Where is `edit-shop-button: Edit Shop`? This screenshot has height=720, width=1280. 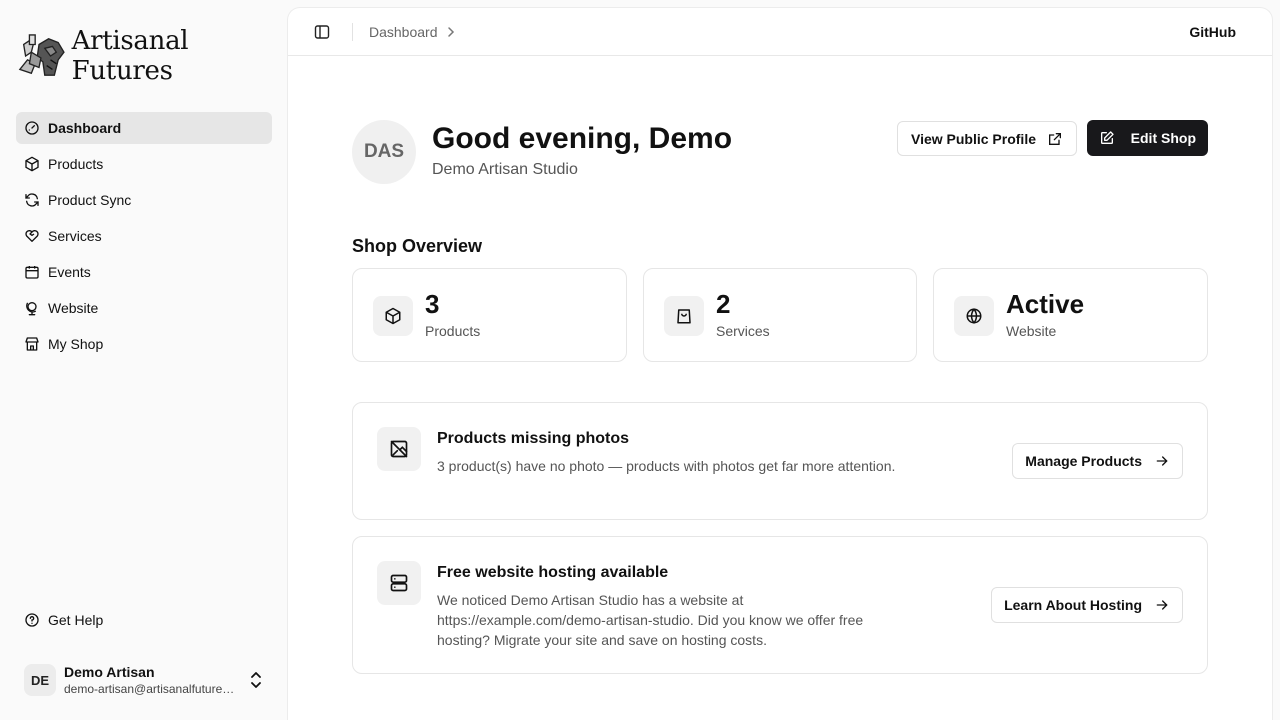
edit-shop-button: Edit Shop is located at coordinates (1147, 138).